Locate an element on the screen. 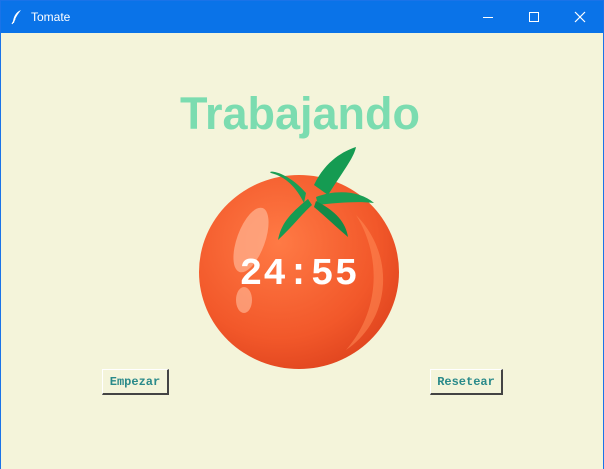  minimize-icon is located at coordinates (488, 17).